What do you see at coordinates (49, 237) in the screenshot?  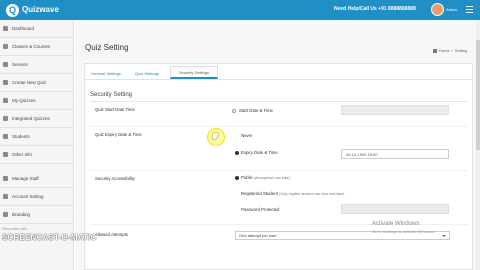 I see `screencast-watermark: SCREENCAST-O-MATIC` at bounding box center [49, 237].